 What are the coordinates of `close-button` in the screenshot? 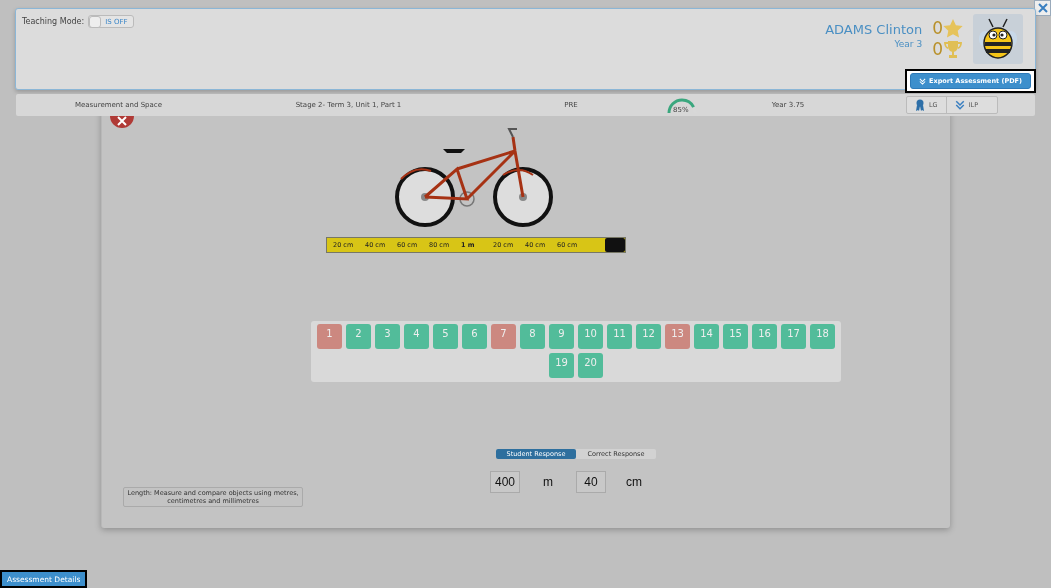 It's located at (1042, 8).